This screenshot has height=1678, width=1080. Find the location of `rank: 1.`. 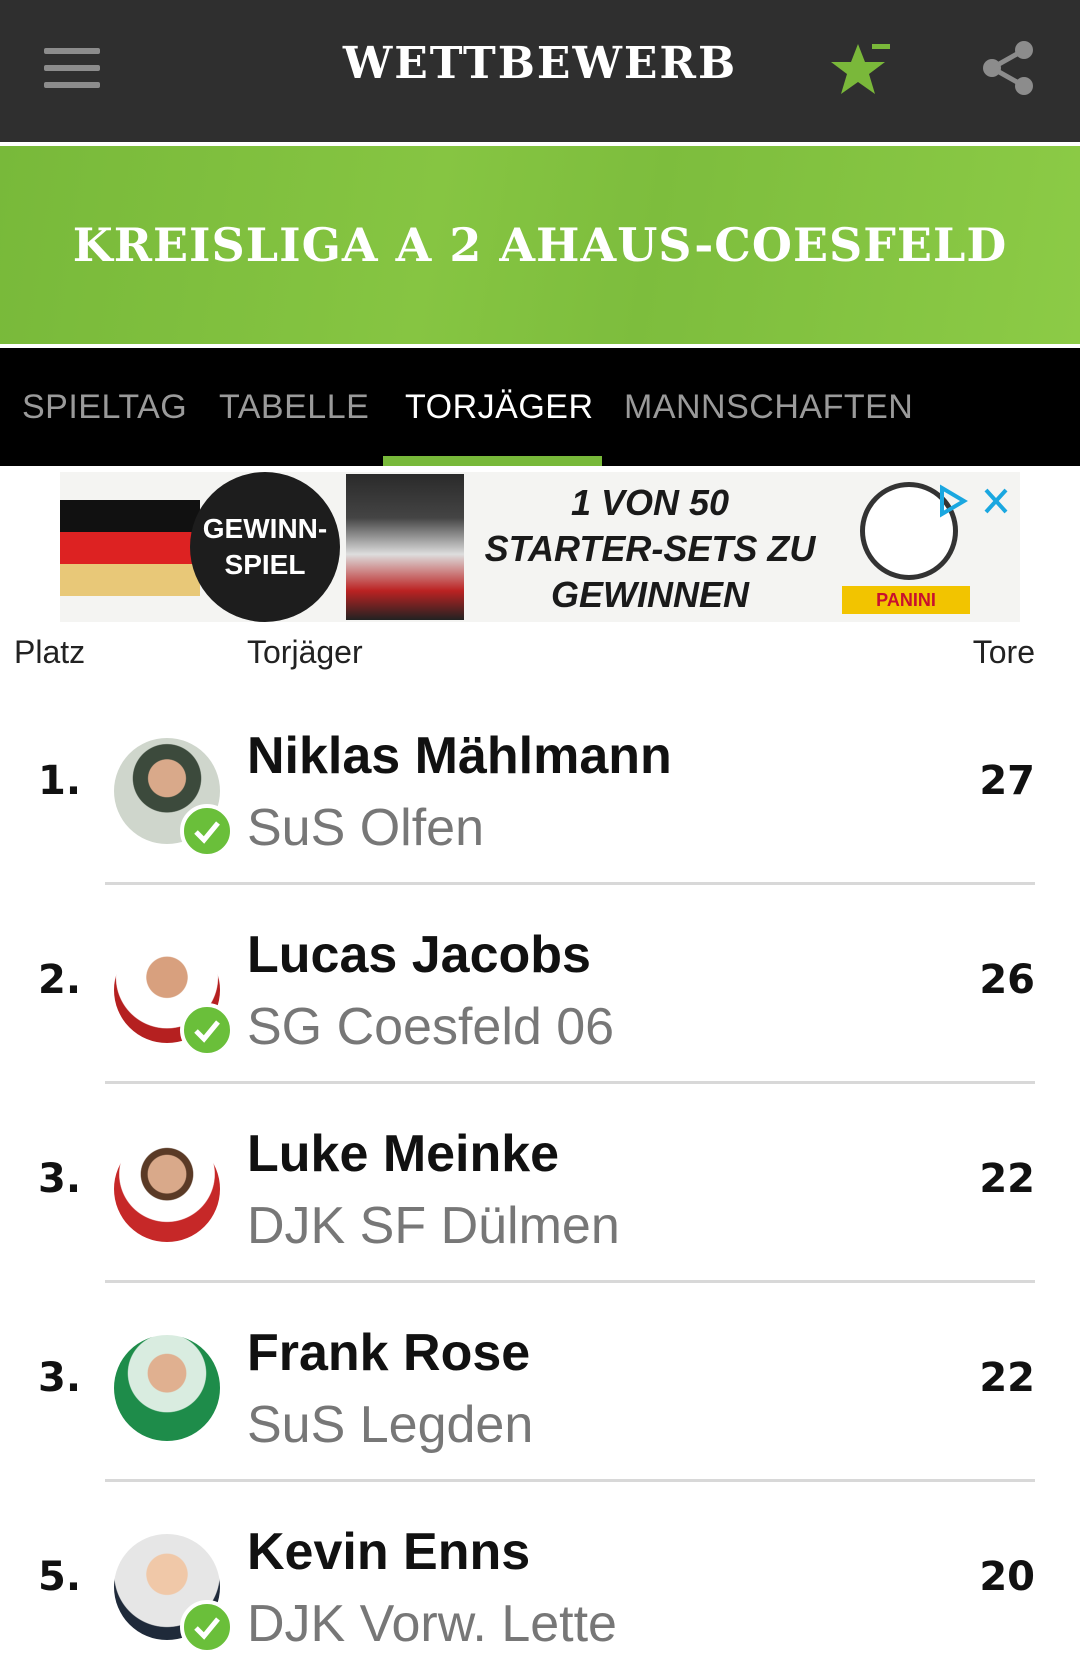

rank: 1. is located at coordinates (60, 781).